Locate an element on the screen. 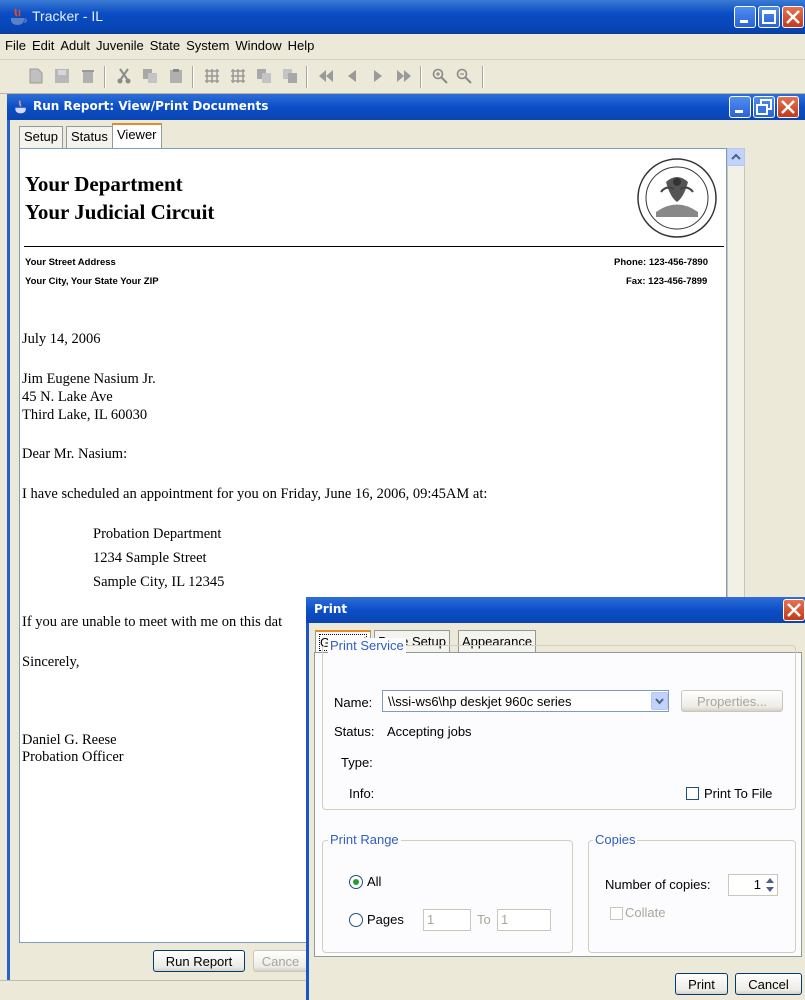 The height and width of the screenshot is (1000, 805). printer-select-value: \\ssi-ws6\hp deskjet 960c series is located at coordinates (480, 701).